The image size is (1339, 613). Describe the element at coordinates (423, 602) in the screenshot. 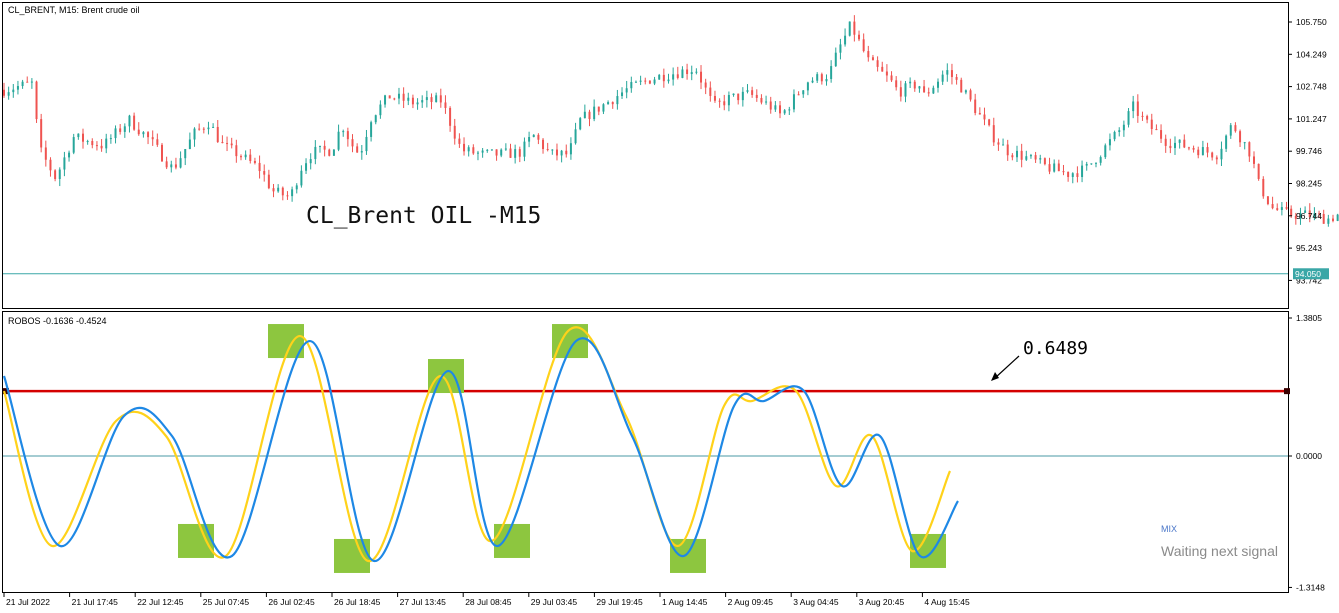

I see `time-tick-label: 27 Jul 13:45` at that location.